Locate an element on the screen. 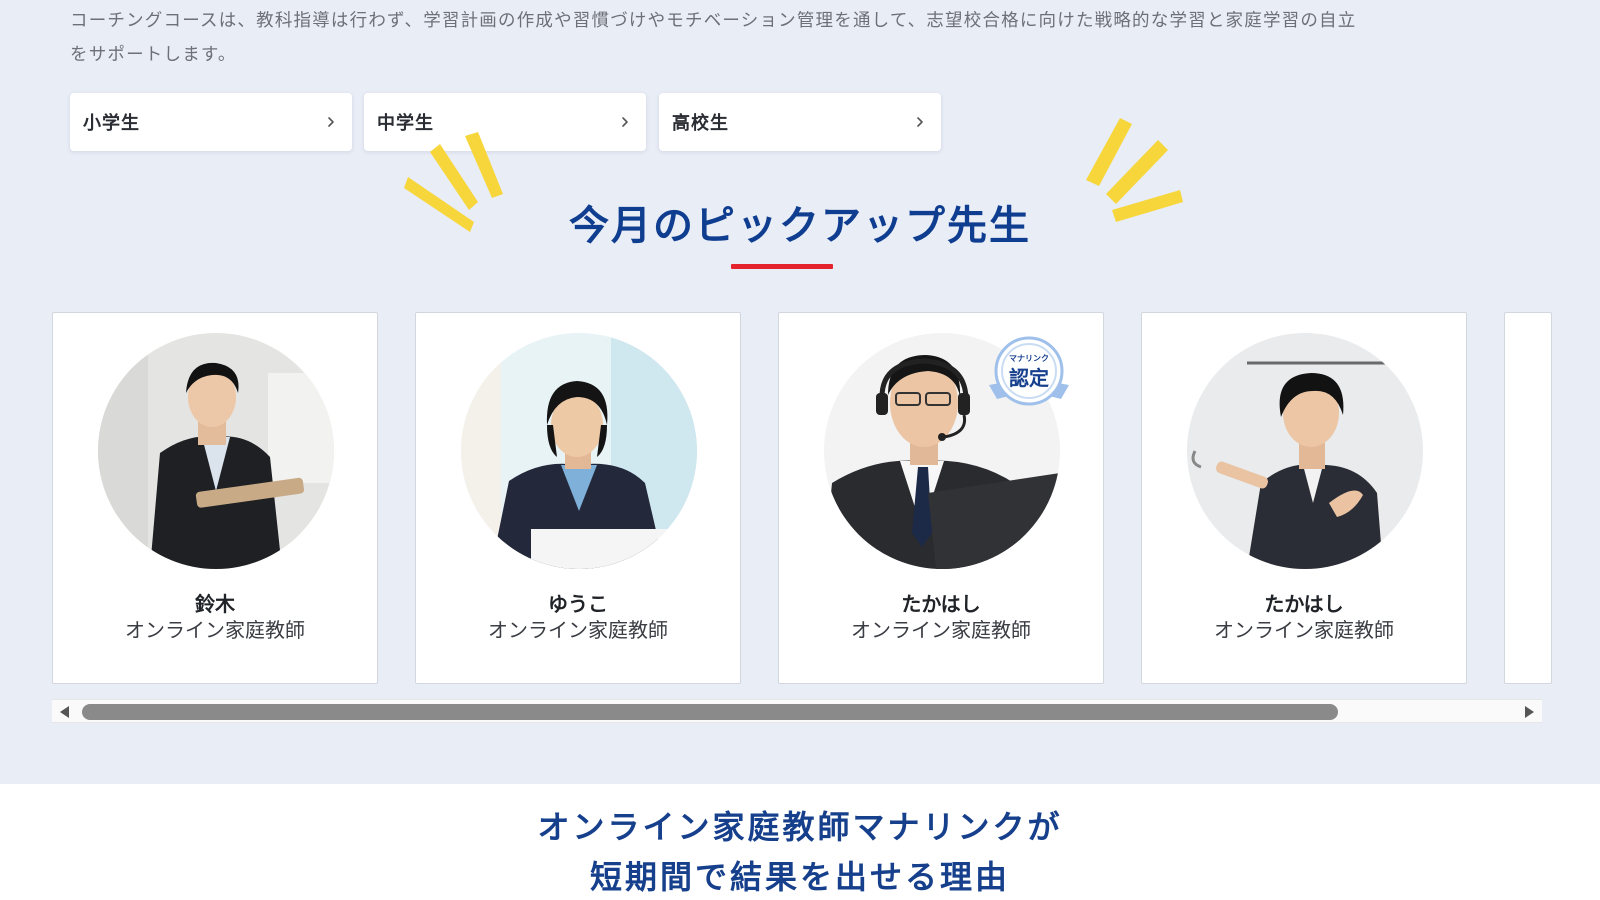  teacher-card: マナリンク 認定 たかはし オンライン家庭教師 is located at coordinates (941, 498).